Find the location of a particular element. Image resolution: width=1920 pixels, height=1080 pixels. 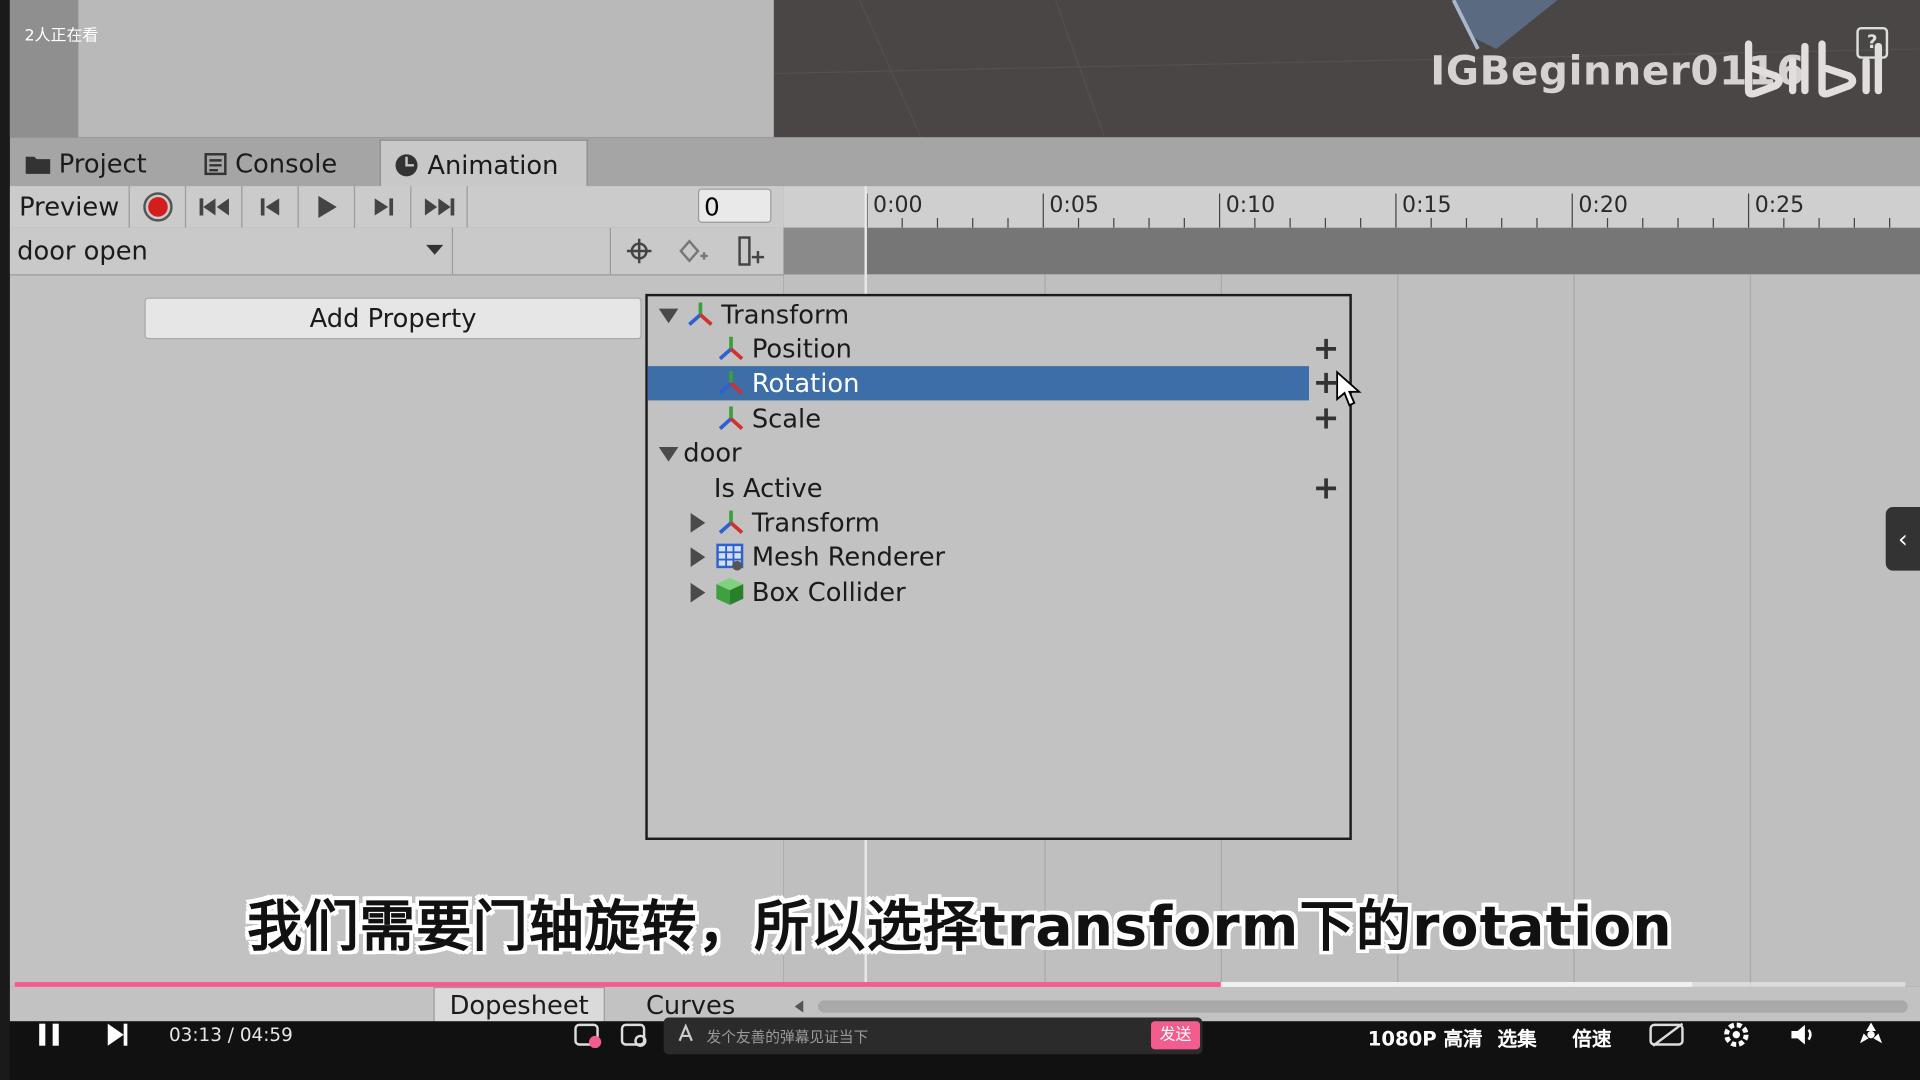

speed-button: 倍速 is located at coordinates (1591, 1036).